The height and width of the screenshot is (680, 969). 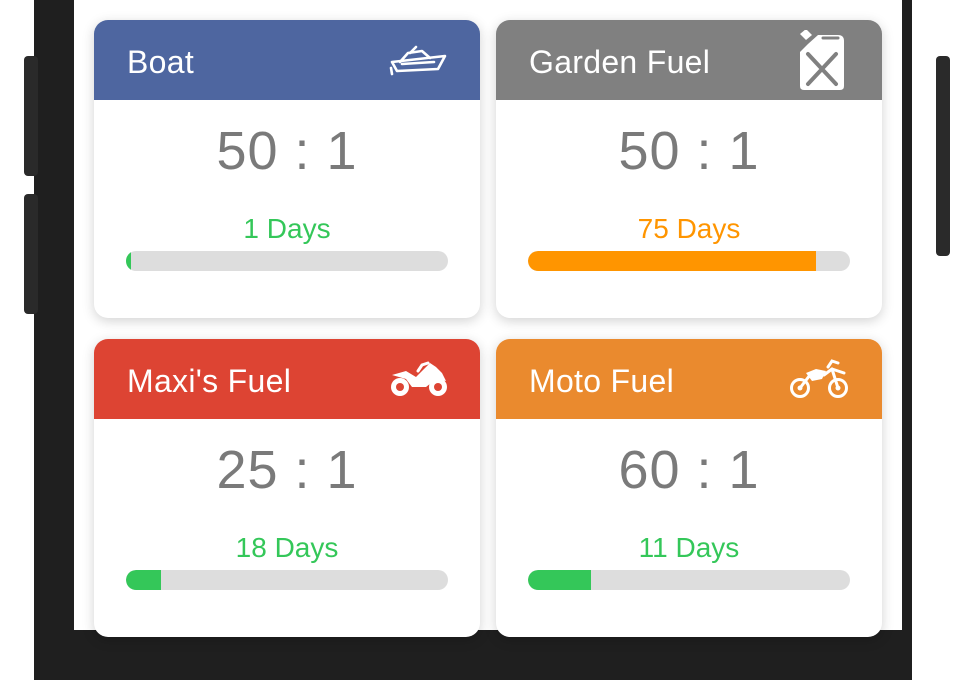 I want to click on sport-motorcycle-icon, so click(x=419, y=381).